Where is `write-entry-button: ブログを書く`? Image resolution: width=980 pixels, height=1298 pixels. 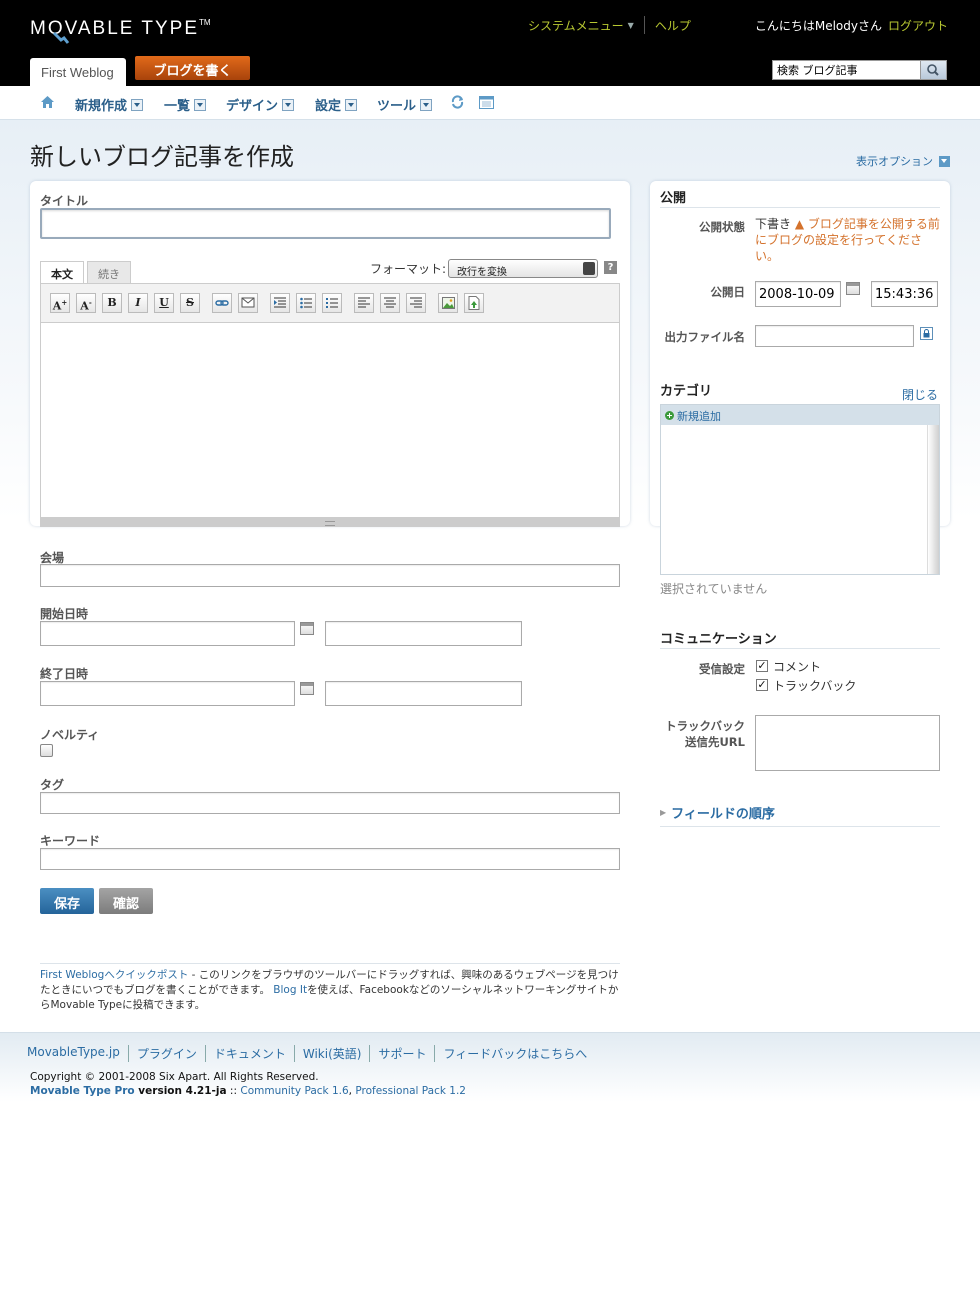 write-entry-button: ブログを書く is located at coordinates (192, 68).